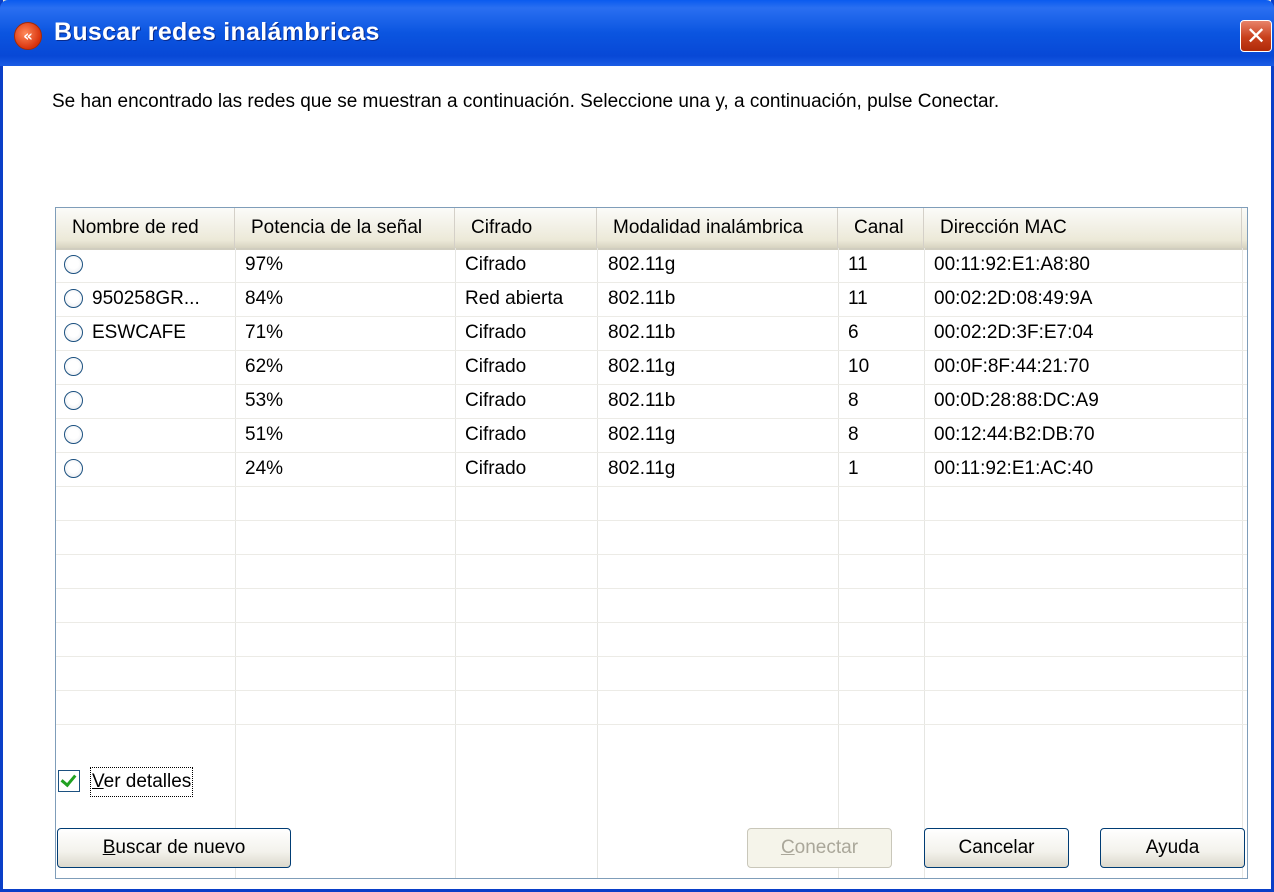 Image resolution: width=1274 pixels, height=892 pixels. I want to click on signal-cell: 71%, so click(264, 332).